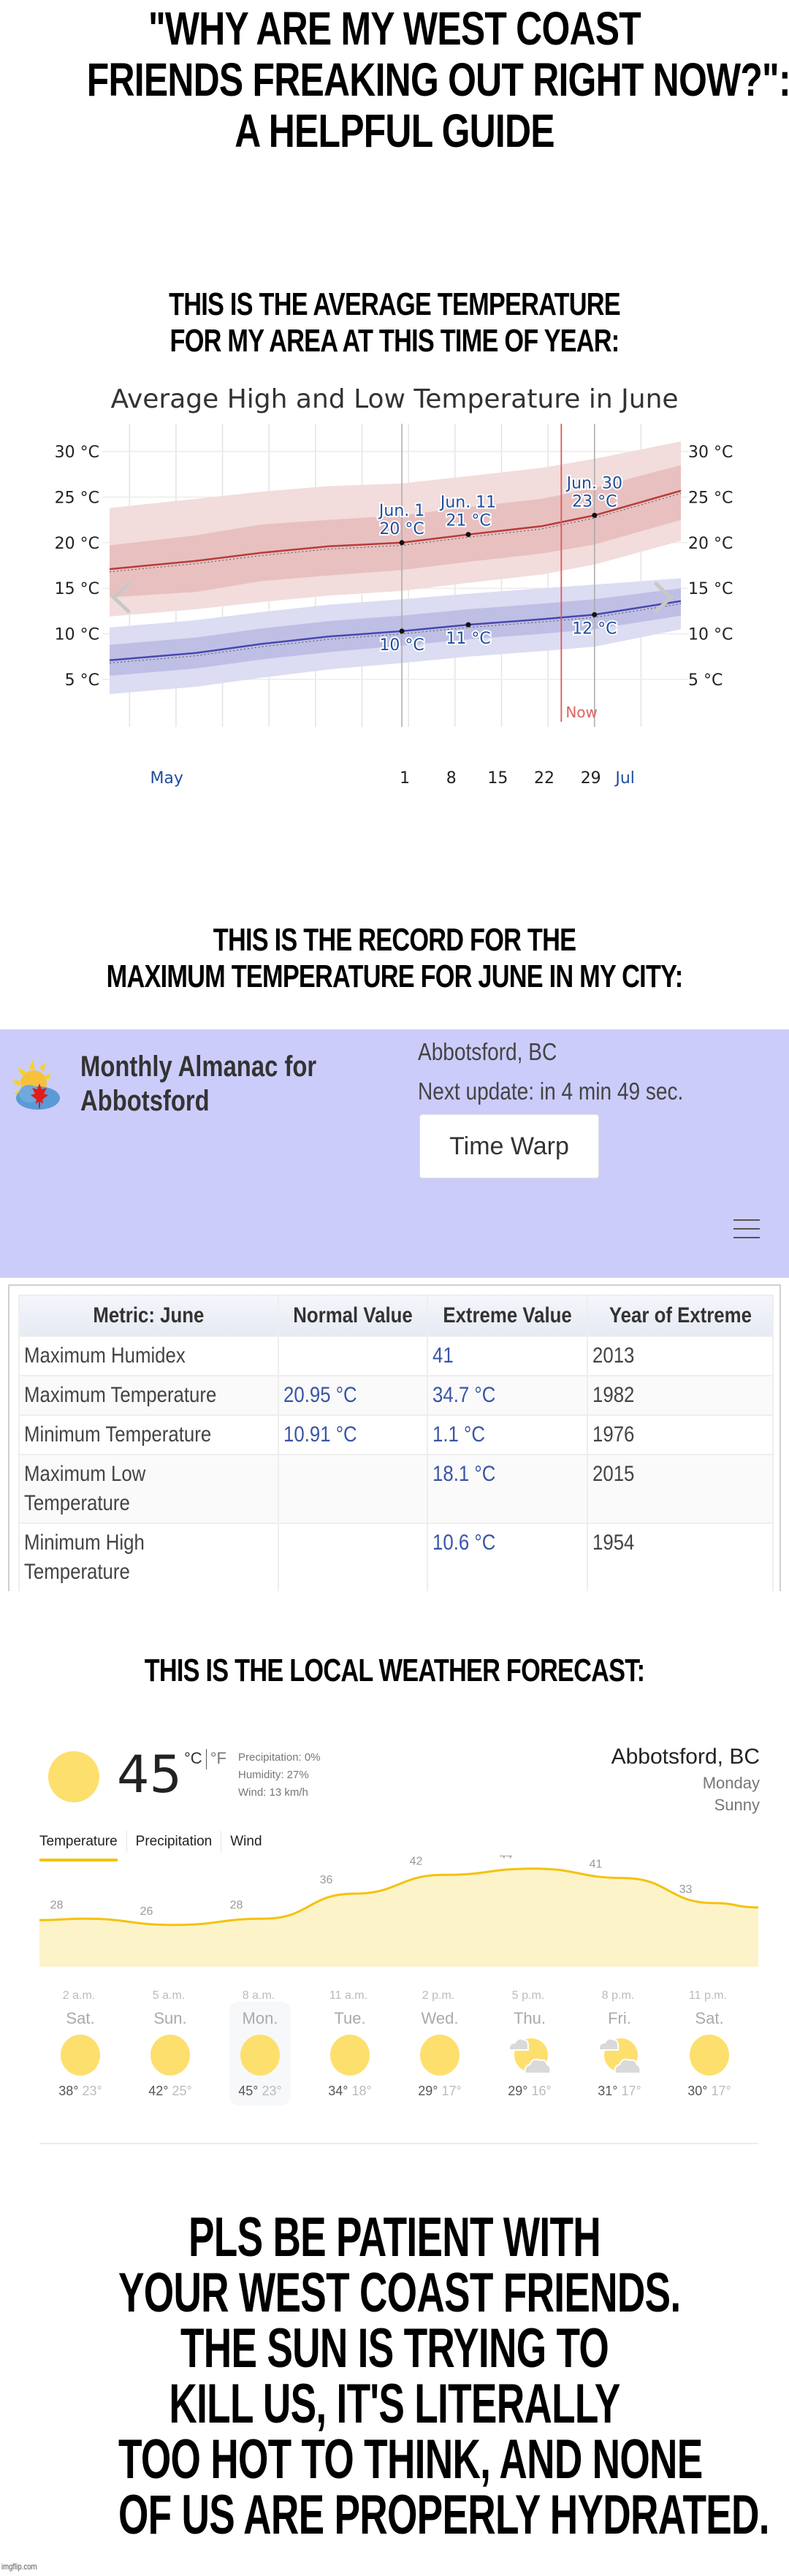 The width and height of the screenshot is (789, 2576). I want to click on high-temp: 45°, so click(248, 2091).